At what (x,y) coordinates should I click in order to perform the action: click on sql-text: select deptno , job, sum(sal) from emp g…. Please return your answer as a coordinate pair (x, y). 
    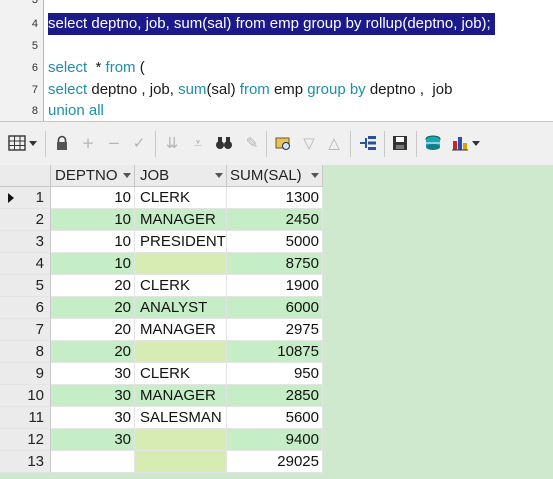
    Looking at the image, I should click on (250, 90).